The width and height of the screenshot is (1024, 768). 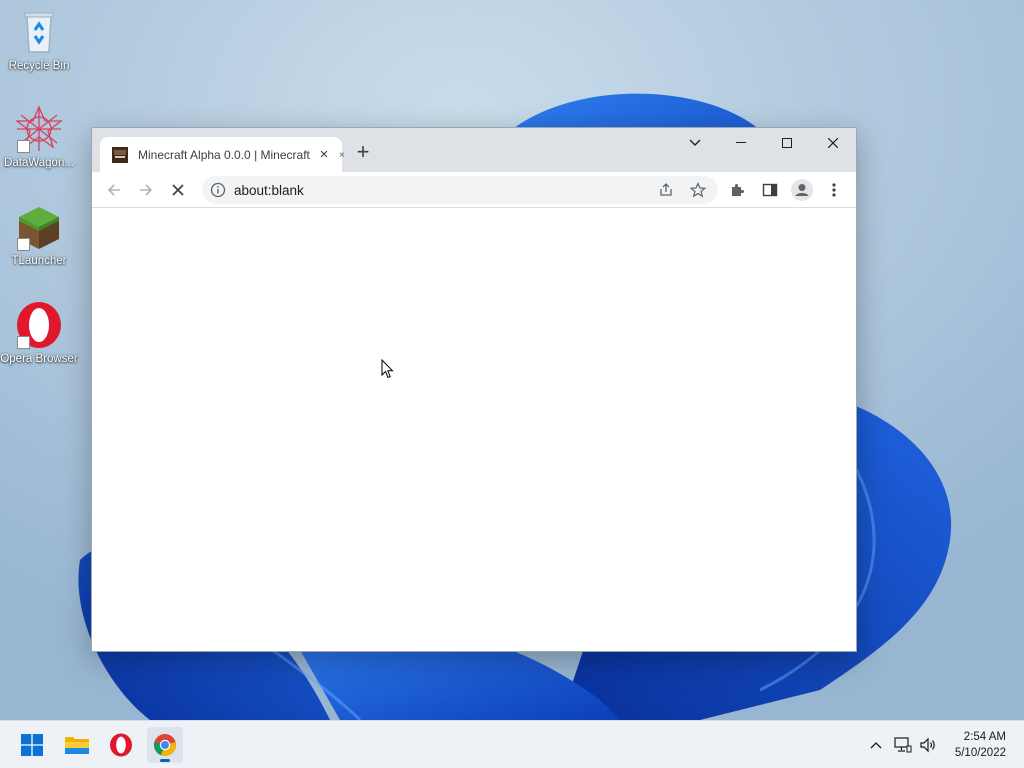 I want to click on browser-toolbar: about:blank, so click(x=474, y=190).